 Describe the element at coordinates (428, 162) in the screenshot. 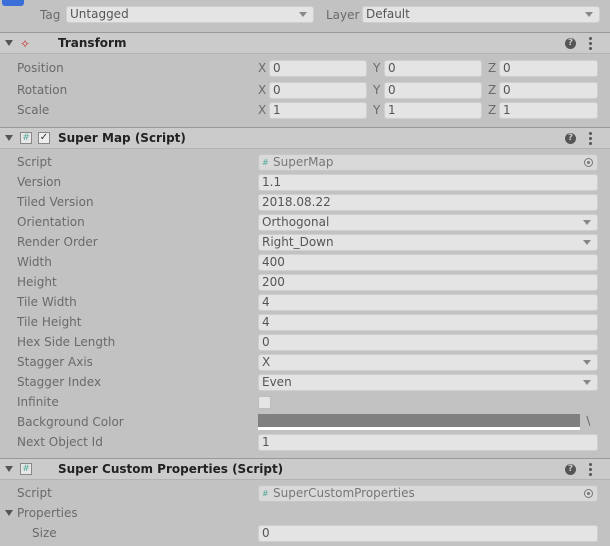

I see `script-object-field: # SuperMap` at that location.